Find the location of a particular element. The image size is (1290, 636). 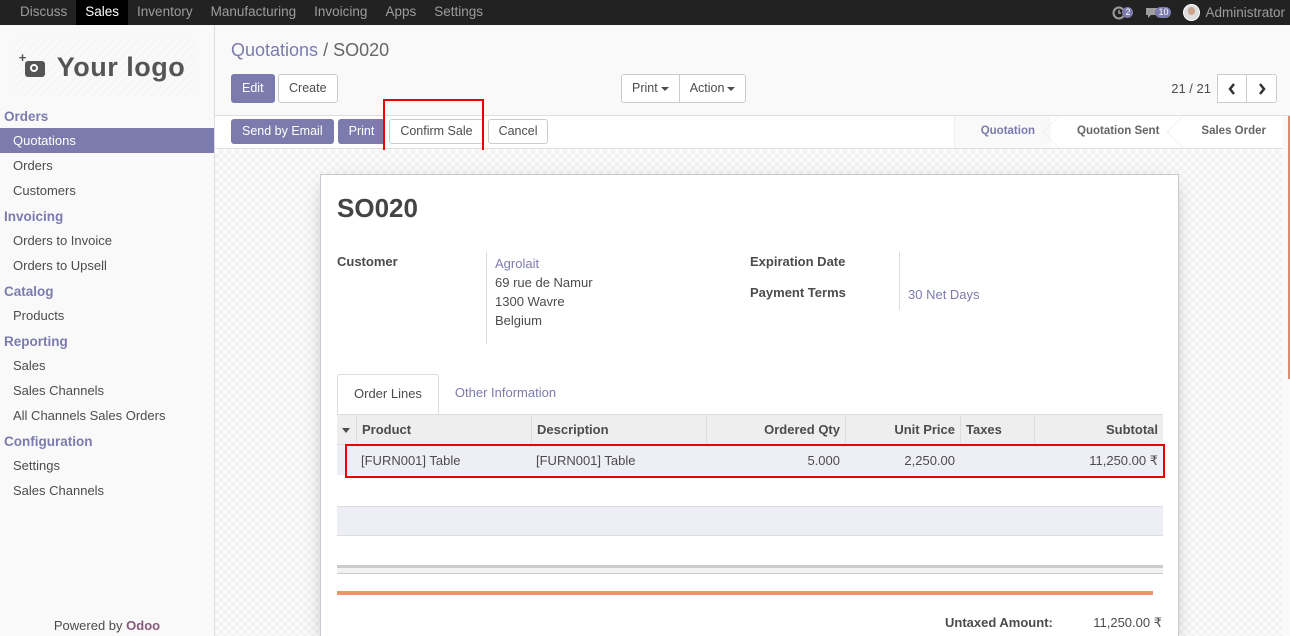

status-quotation-sent: Quotation Sent is located at coordinates (1117, 132).